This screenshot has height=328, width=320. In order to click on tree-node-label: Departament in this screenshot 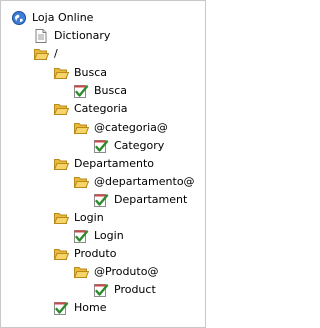, I will do `click(151, 199)`.